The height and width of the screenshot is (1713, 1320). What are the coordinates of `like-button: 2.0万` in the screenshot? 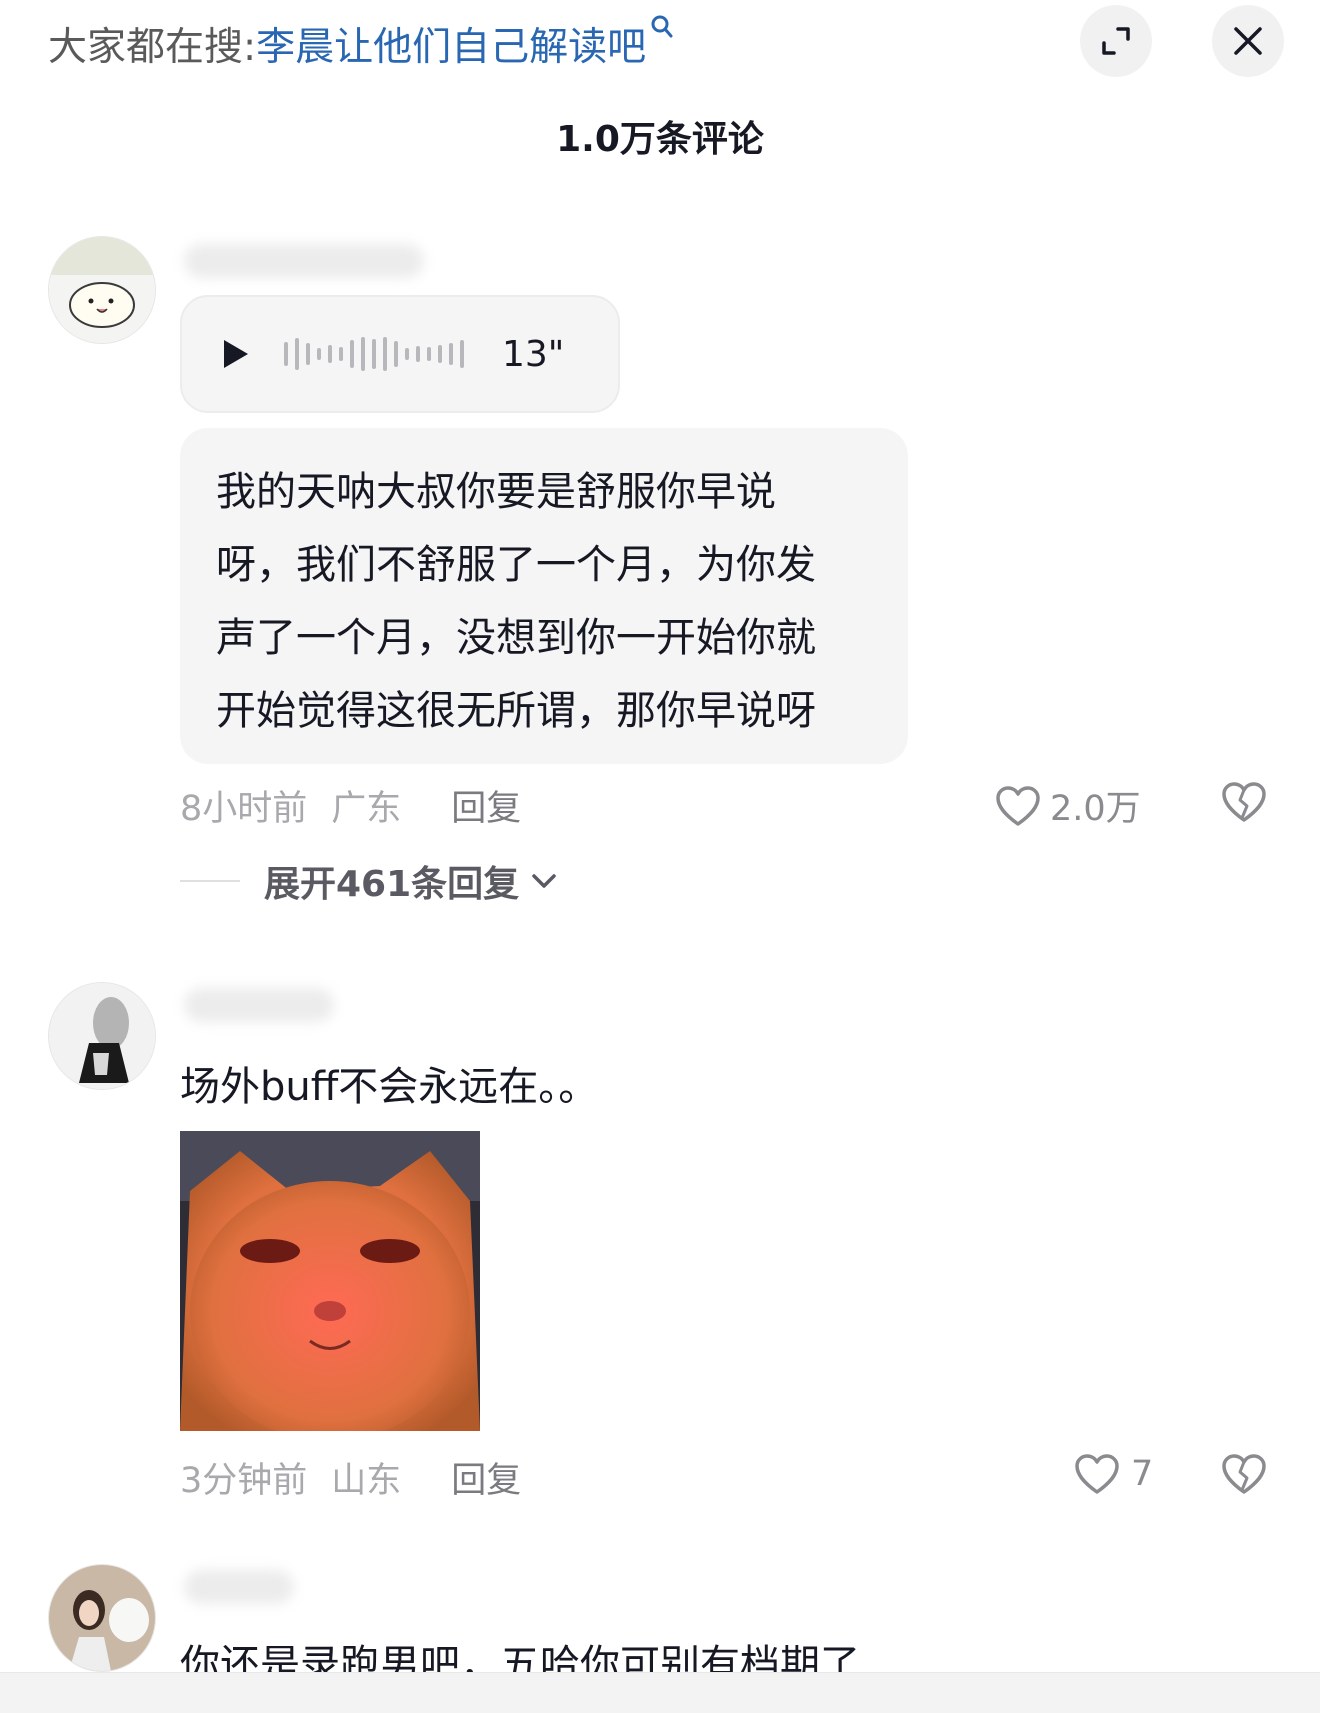 It's located at (1067, 805).